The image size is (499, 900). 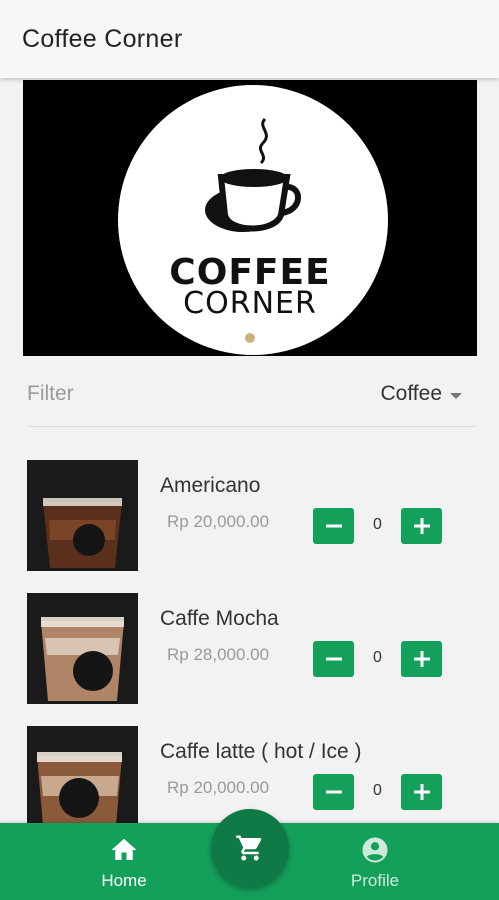 I want to click on nav-home-label: Home, so click(x=124, y=880).